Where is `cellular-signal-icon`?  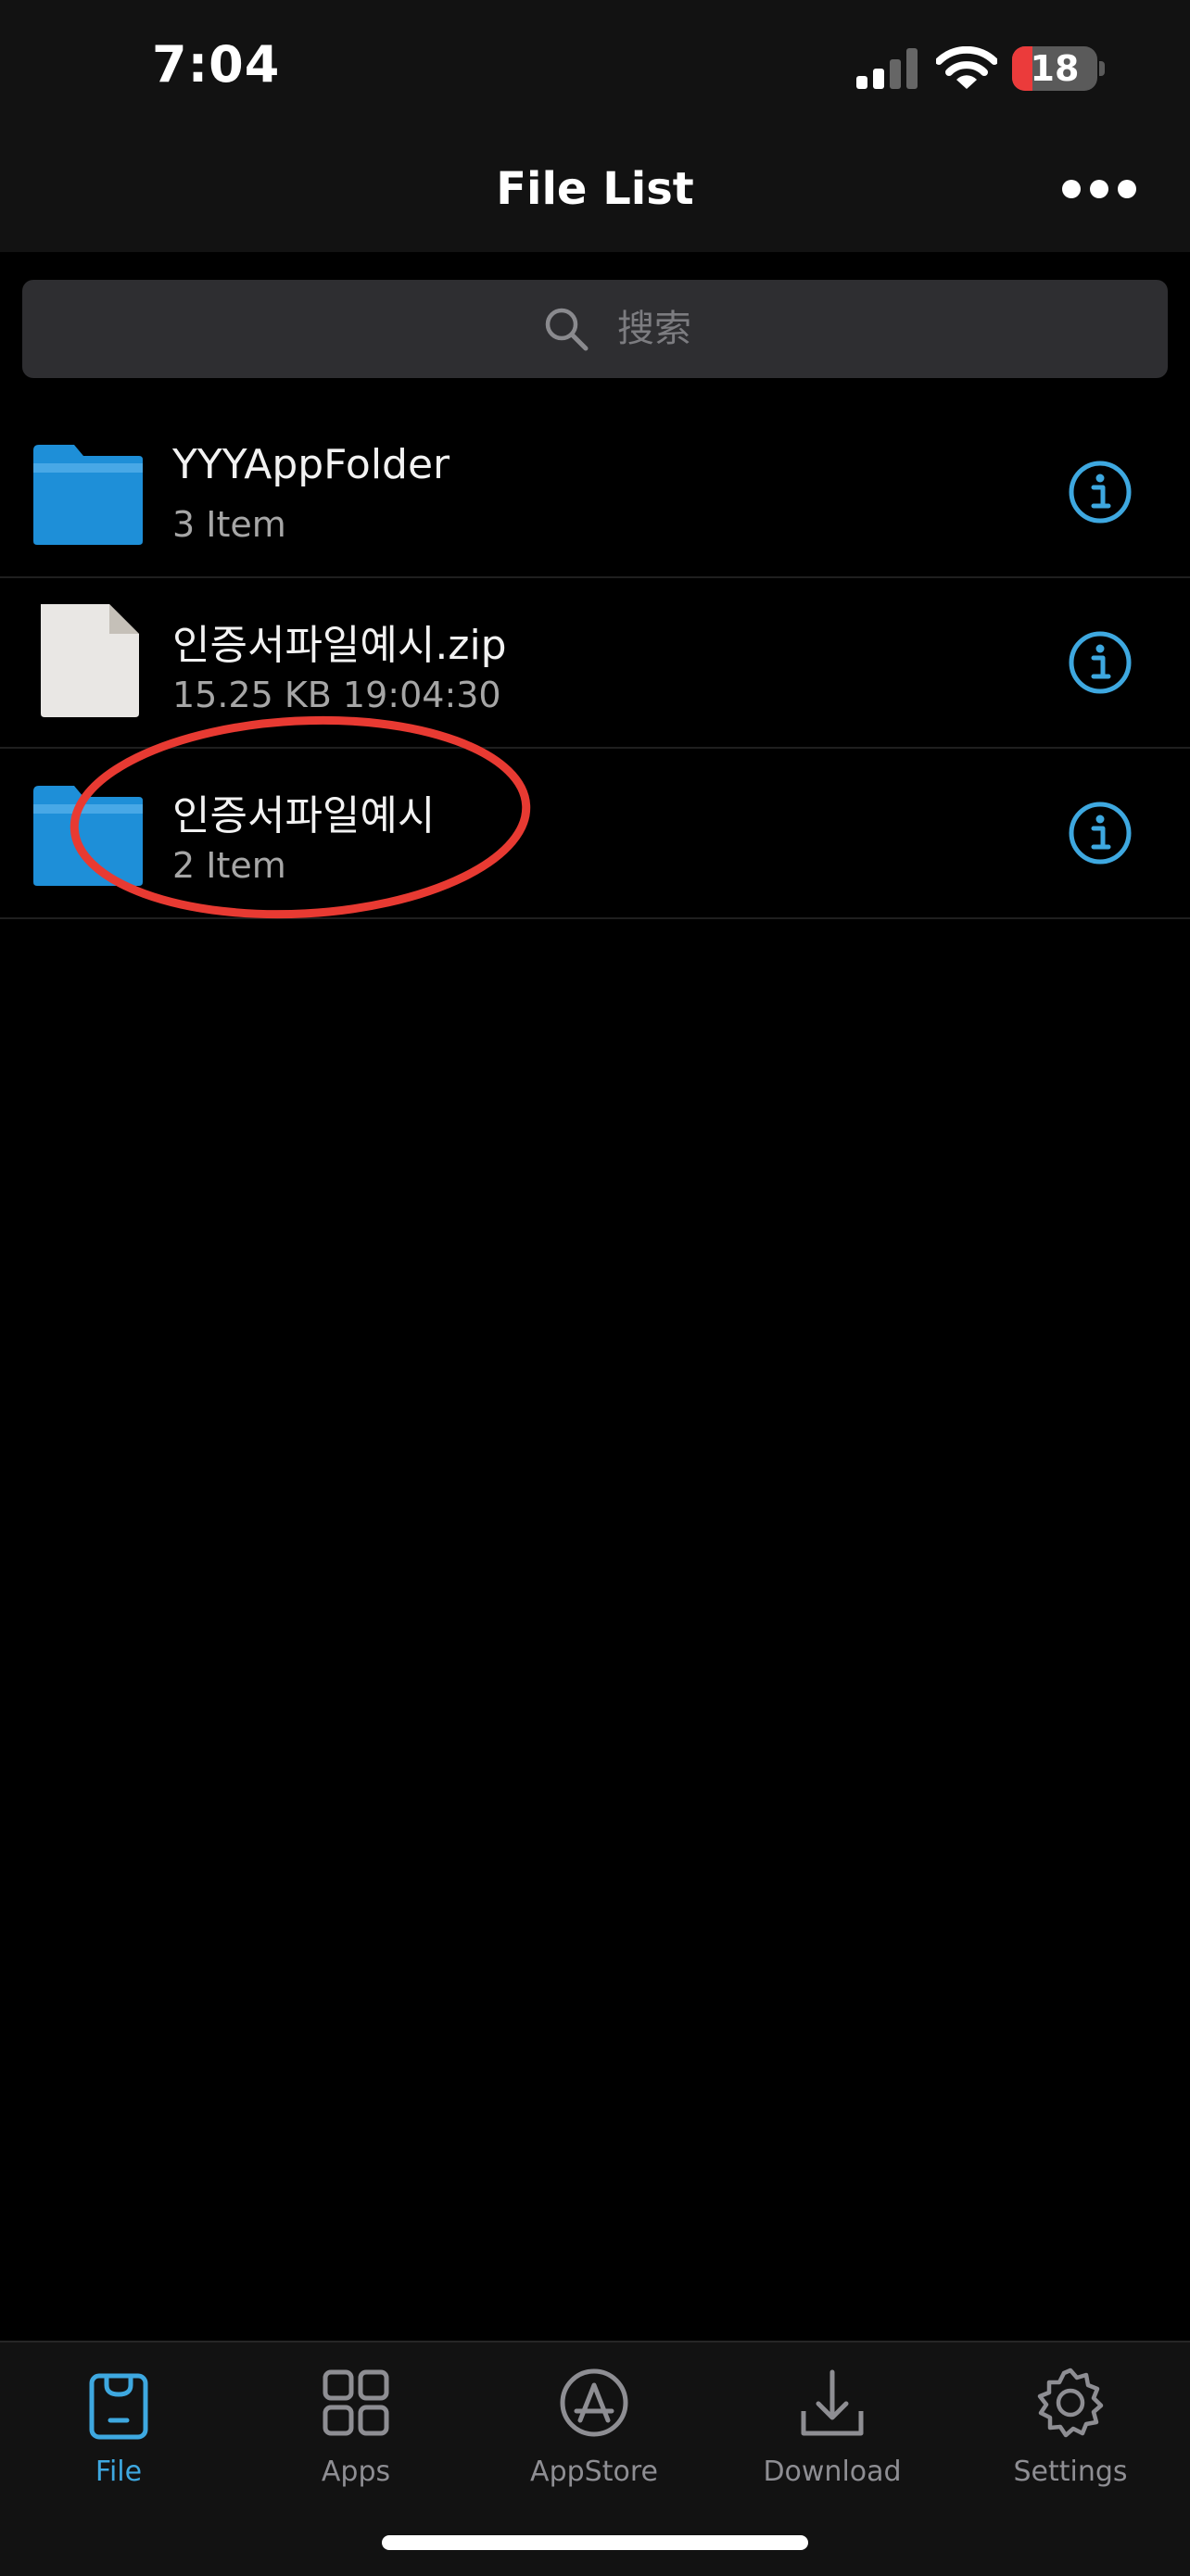
cellular-signal-icon is located at coordinates (887, 68).